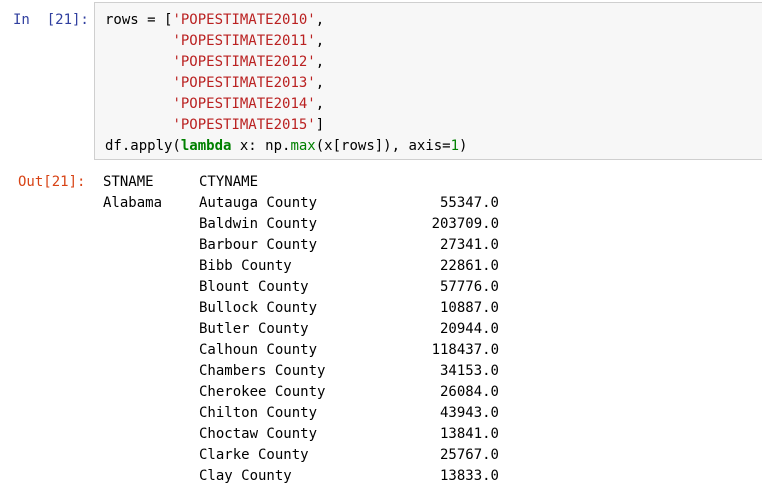  I want to click on county-name: Calhoun County, so click(258, 350).